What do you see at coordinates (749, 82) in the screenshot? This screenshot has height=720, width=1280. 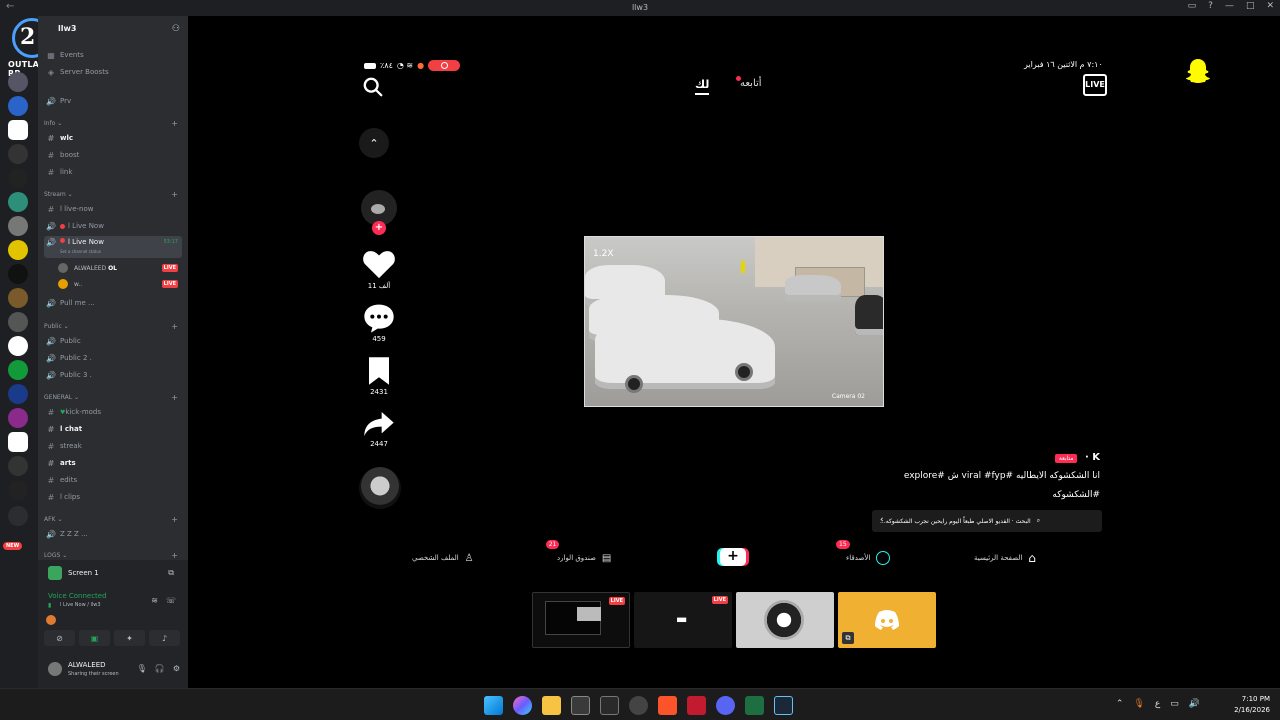 I see `tab-following: أتابعه` at bounding box center [749, 82].